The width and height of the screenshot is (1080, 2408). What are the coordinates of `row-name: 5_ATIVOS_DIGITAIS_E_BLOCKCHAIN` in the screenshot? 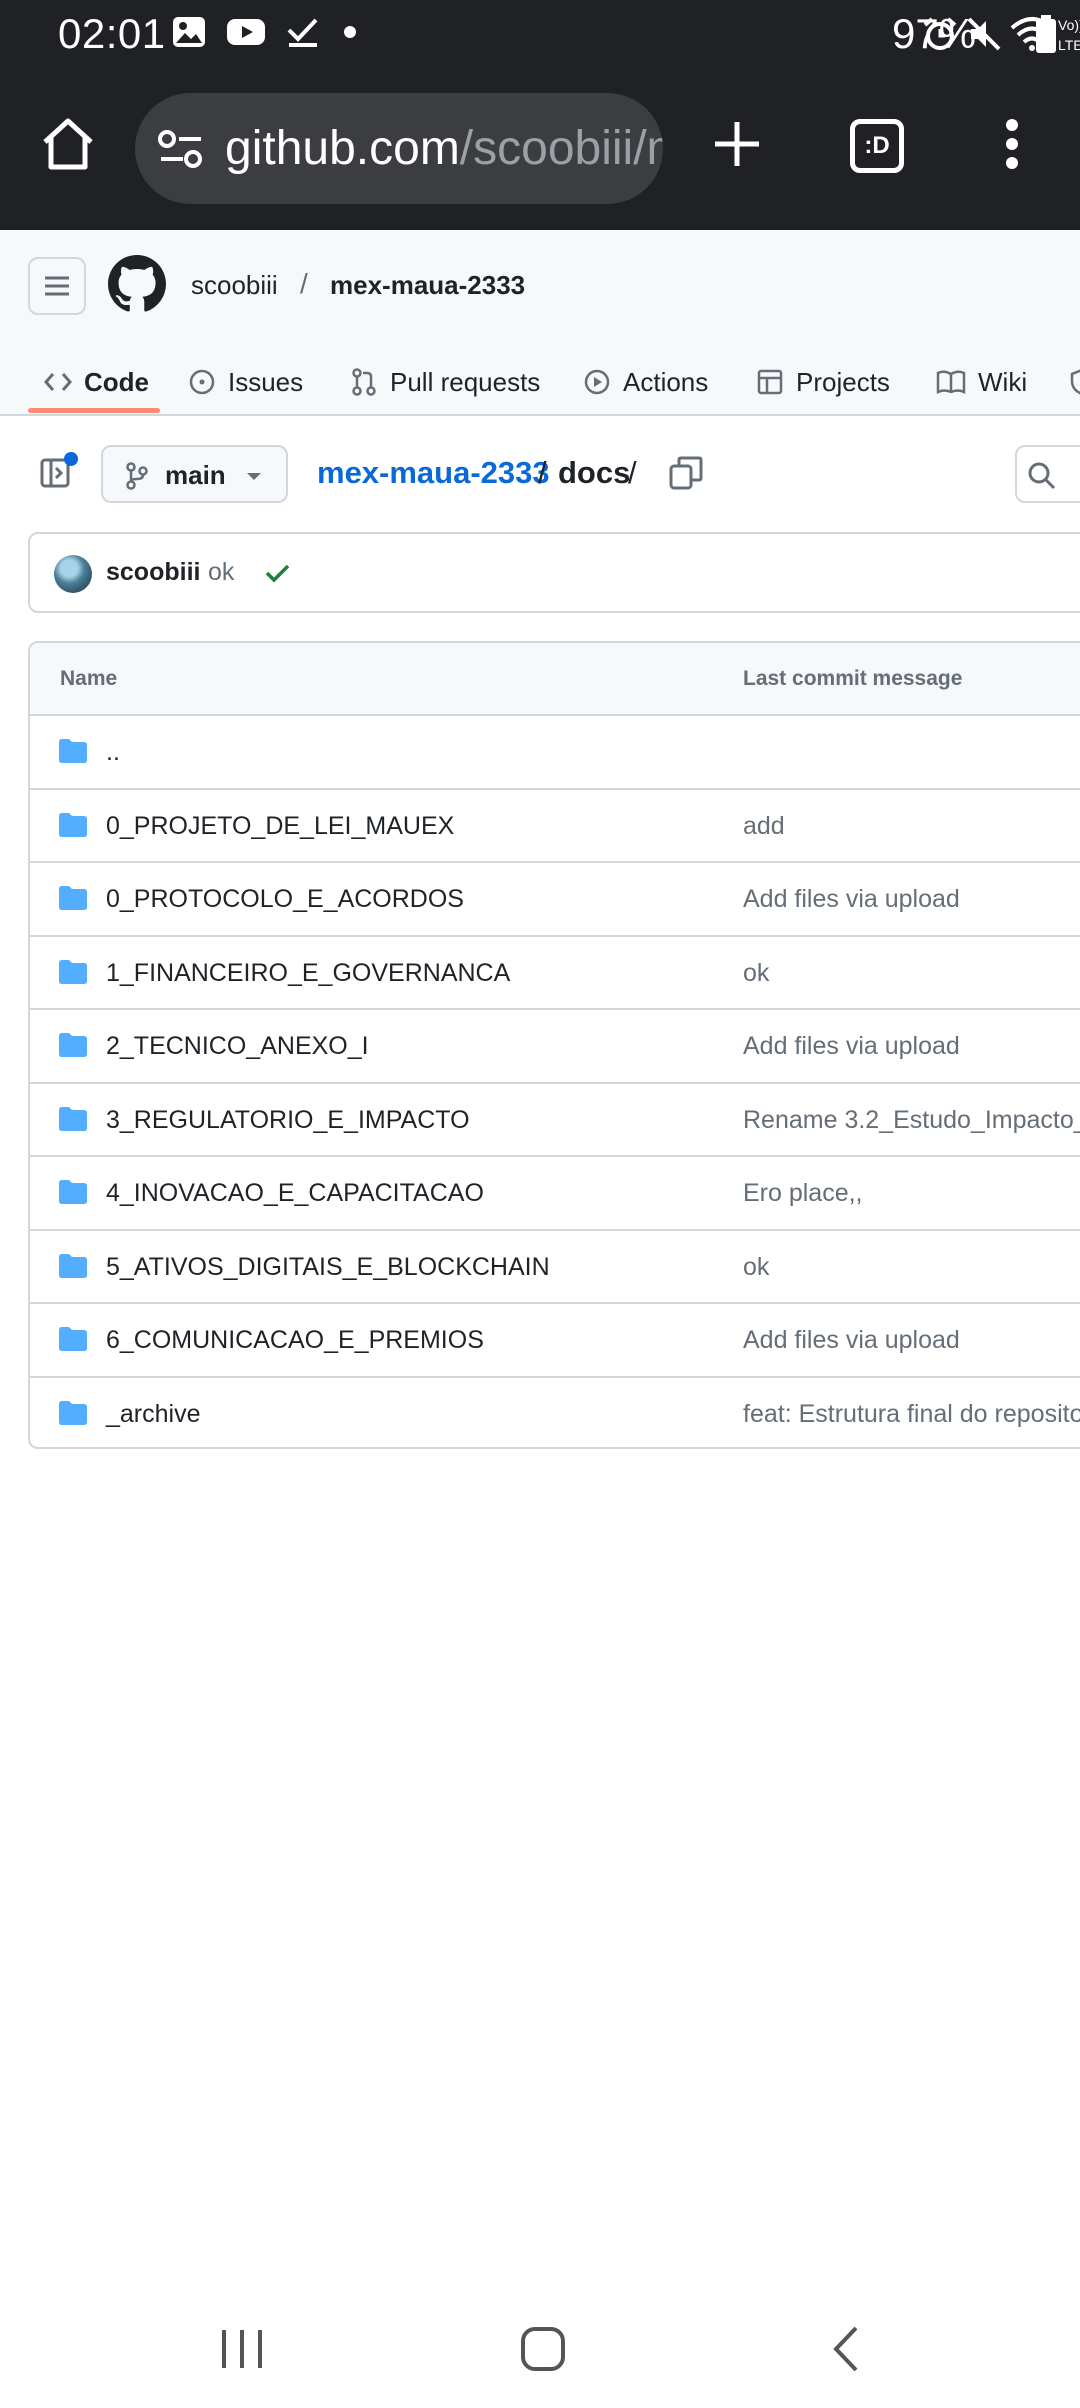 It's located at (328, 1267).